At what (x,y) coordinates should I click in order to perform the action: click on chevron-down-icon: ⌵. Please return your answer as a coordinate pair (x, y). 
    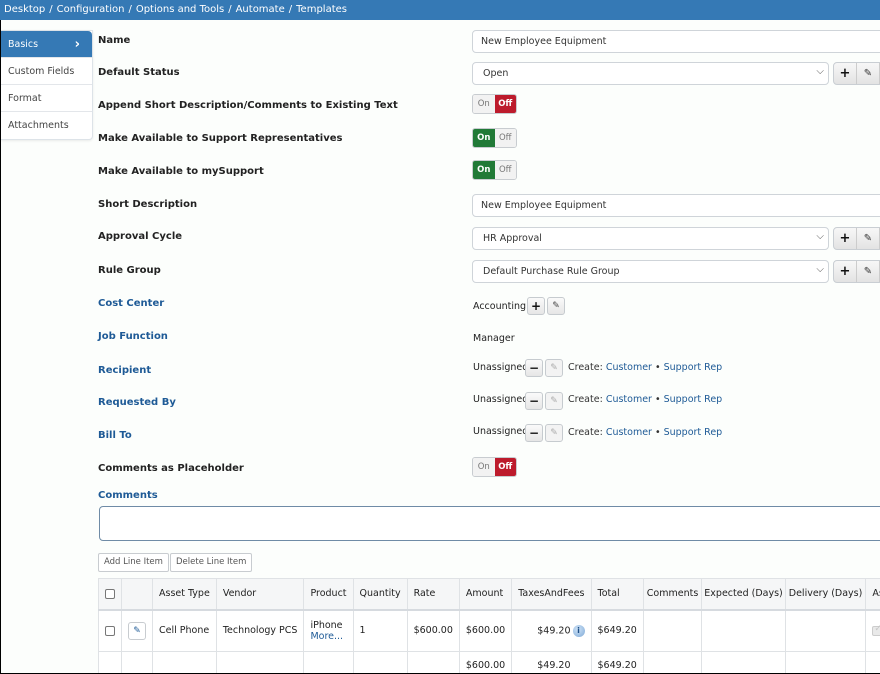
    Looking at the image, I should click on (820, 269).